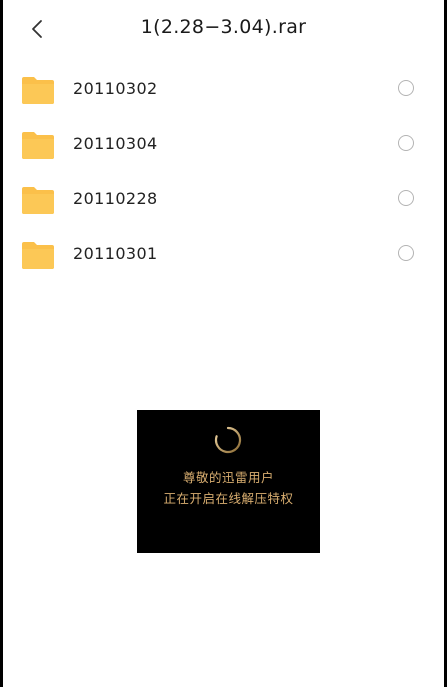 Image resolution: width=447 pixels, height=687 pixels. I want to click on toast-greeting: 尊敬的迅雷用户, so click(228, 477).